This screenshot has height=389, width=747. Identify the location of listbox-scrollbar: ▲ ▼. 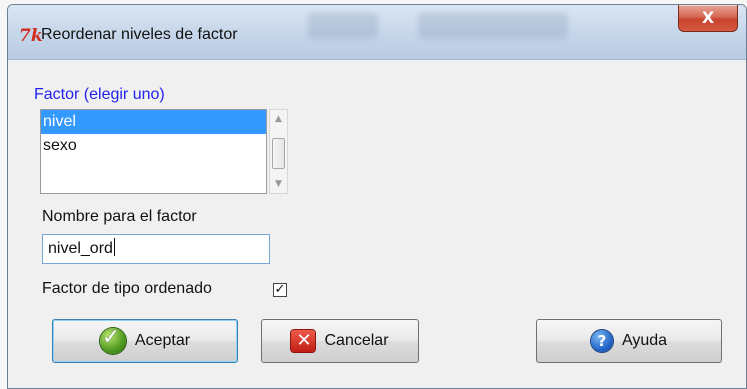
(278, 151).